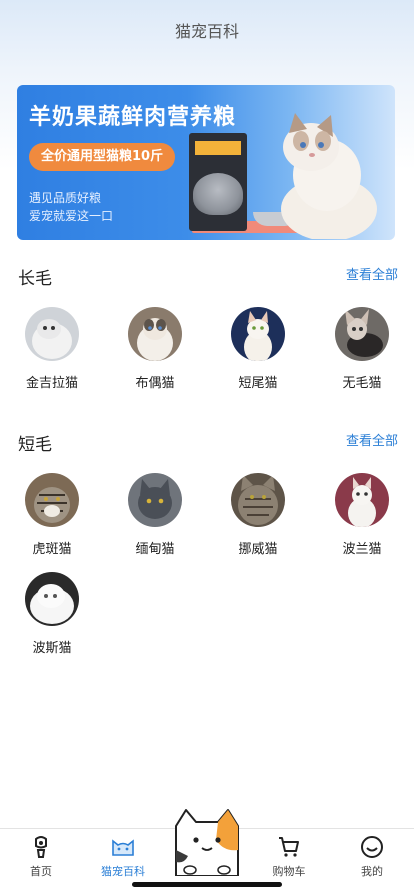 The image size is (414, 896). I want to click on tab-label: 我的, so click(372, 871).